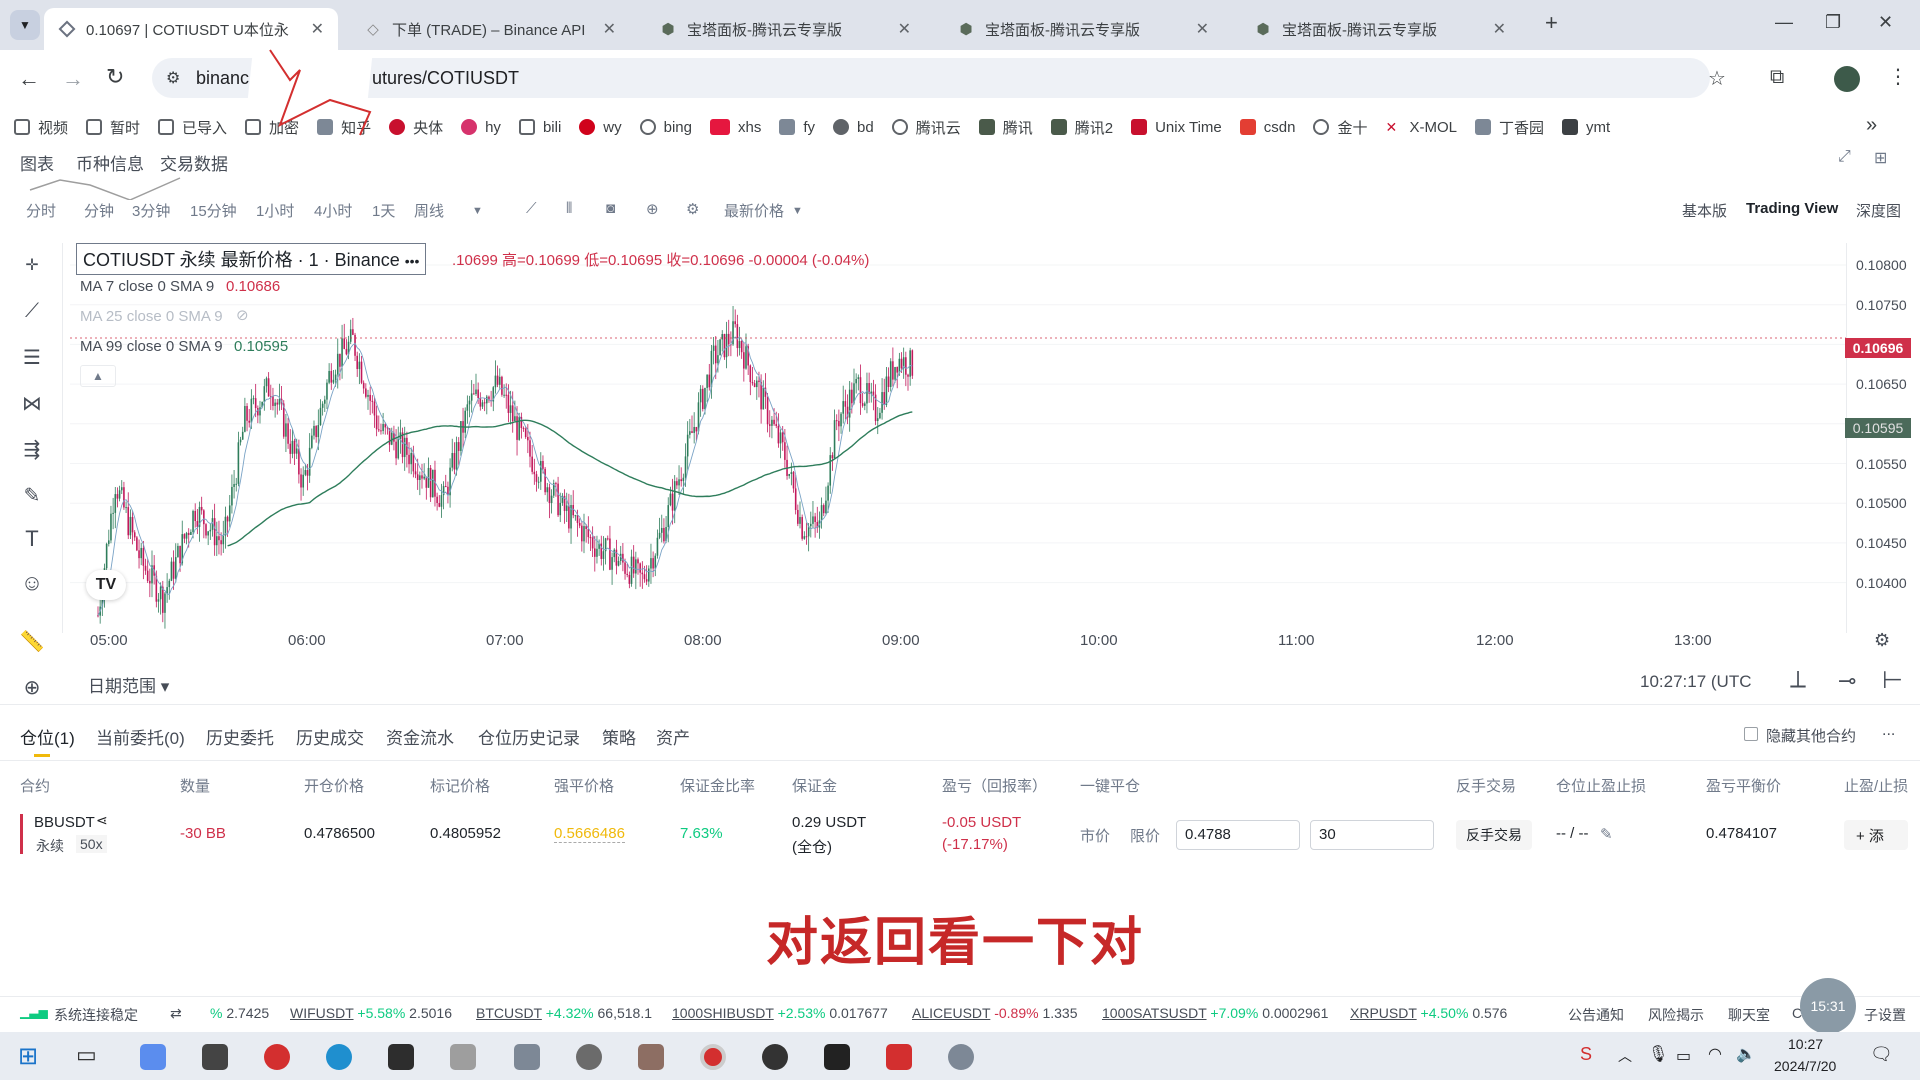  What do you see at coordinates (837, 1057) in the screenshot?
I see `pycharm-icon` at bounding box center [837, 1057].